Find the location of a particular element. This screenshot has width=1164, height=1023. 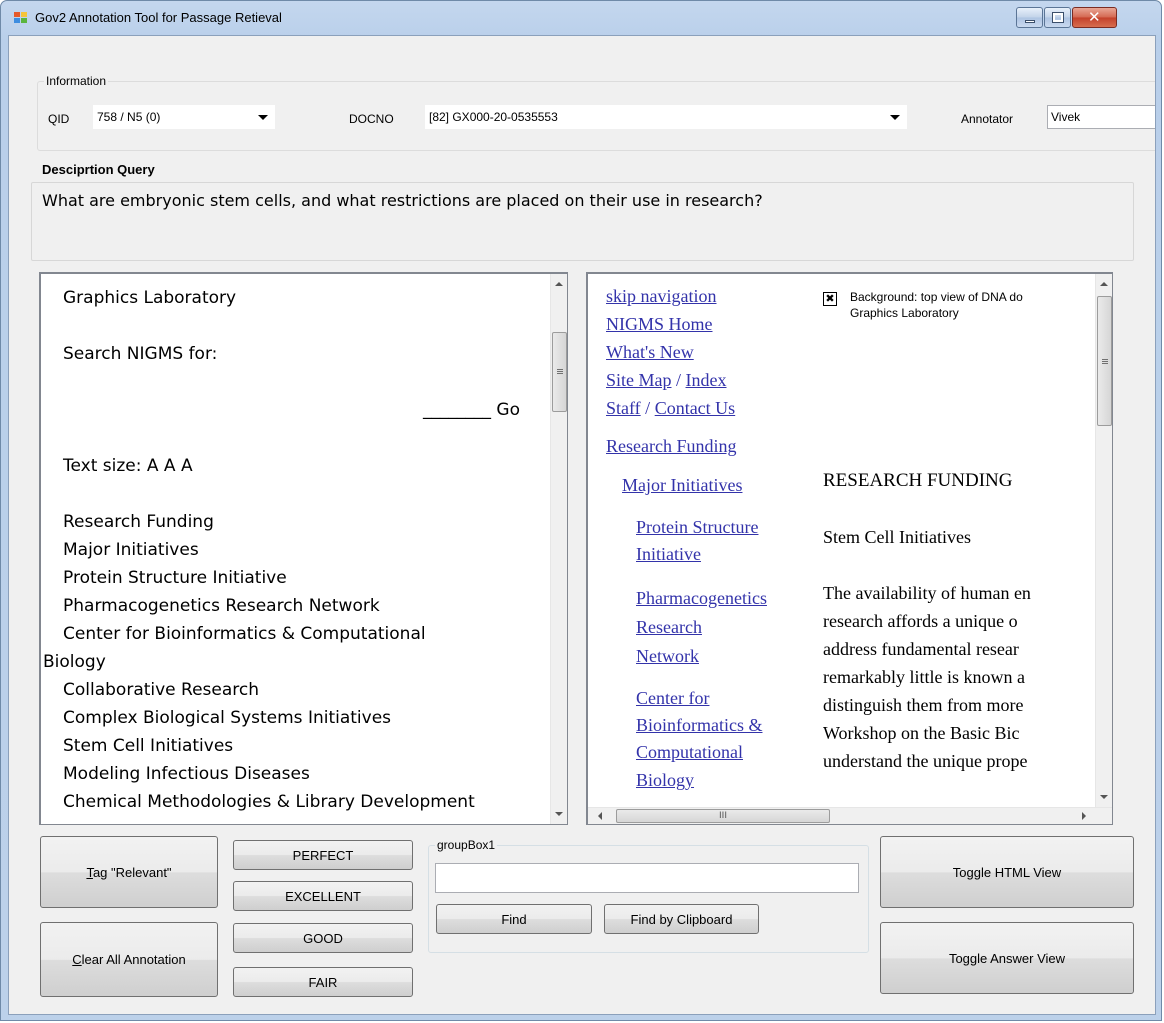

chevron-down-icon is located at coordinates (263, 117).